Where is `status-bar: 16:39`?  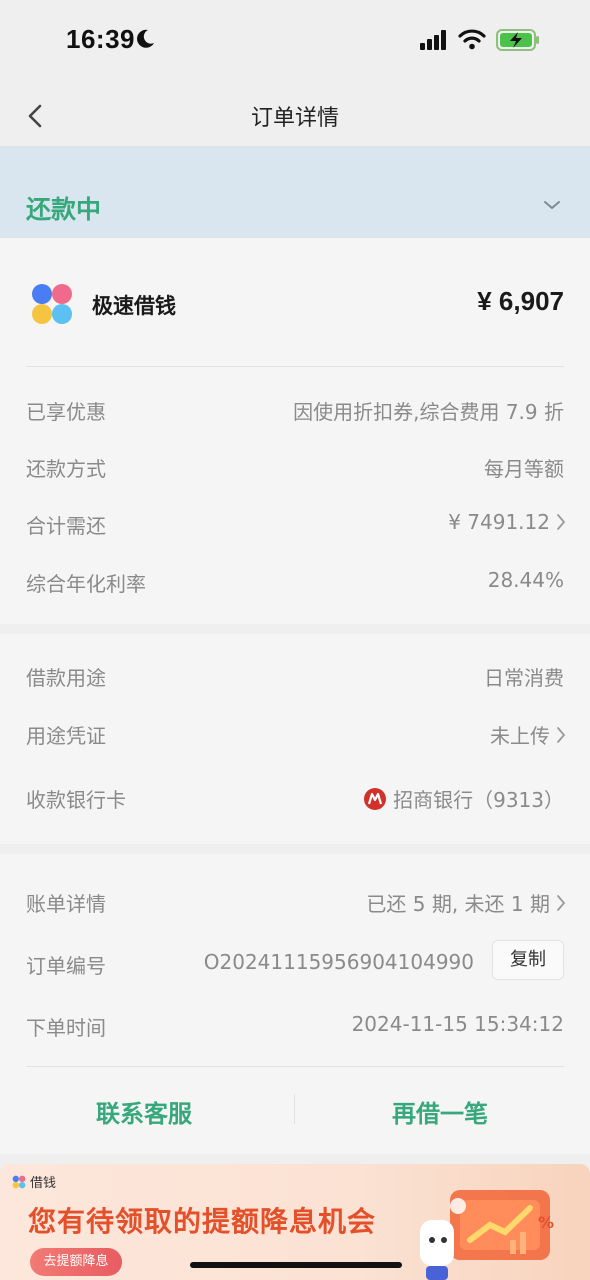 status-bar: 16:39 is located at coordinates (295, 40).